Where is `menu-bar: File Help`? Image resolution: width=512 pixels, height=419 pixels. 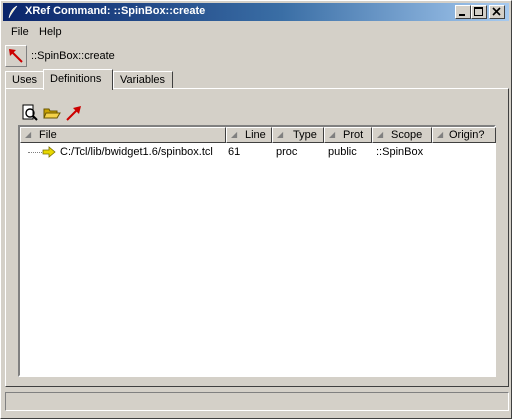
menu-bar: File Help is located at coordinates (256, 32).